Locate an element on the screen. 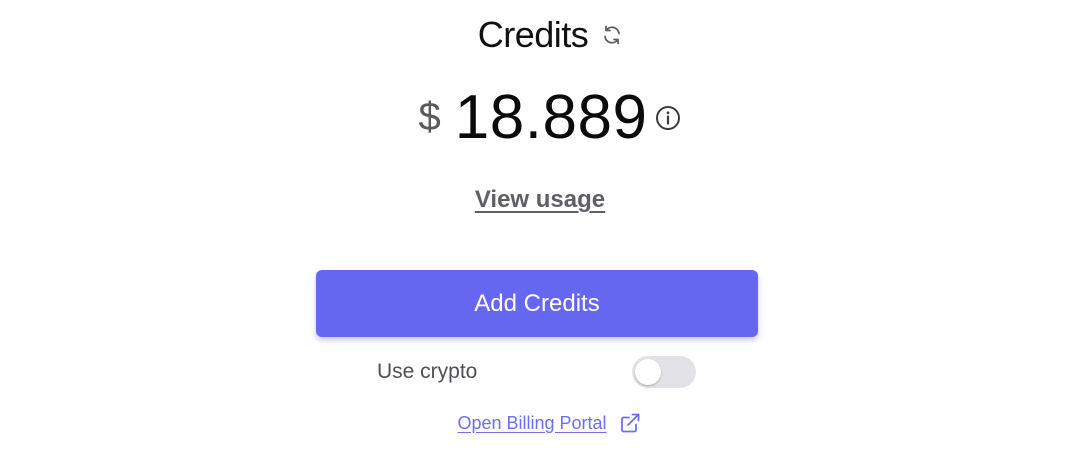 This screenshot has height=464, width=1080. credit-balance: 18.889 is located at coordinates (551, 117).